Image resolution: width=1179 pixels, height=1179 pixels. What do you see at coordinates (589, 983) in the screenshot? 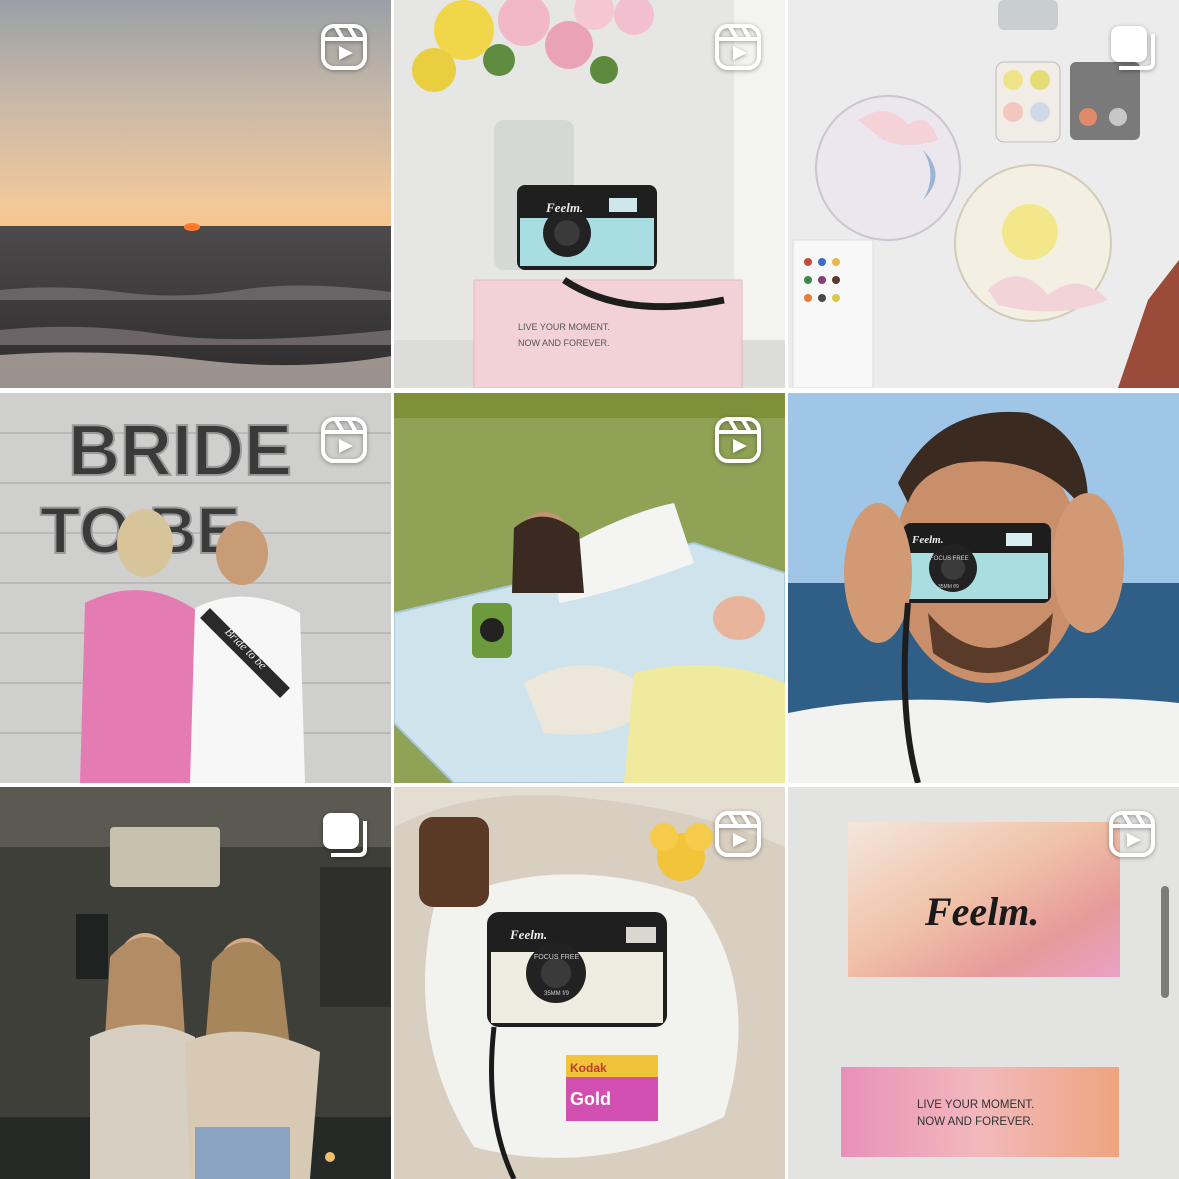
I see `post-thumbnail-camera-kodak: Feelm. FOCUS FREE 35MM f/9 Kodak Gold` at bounding box center [589, 983].